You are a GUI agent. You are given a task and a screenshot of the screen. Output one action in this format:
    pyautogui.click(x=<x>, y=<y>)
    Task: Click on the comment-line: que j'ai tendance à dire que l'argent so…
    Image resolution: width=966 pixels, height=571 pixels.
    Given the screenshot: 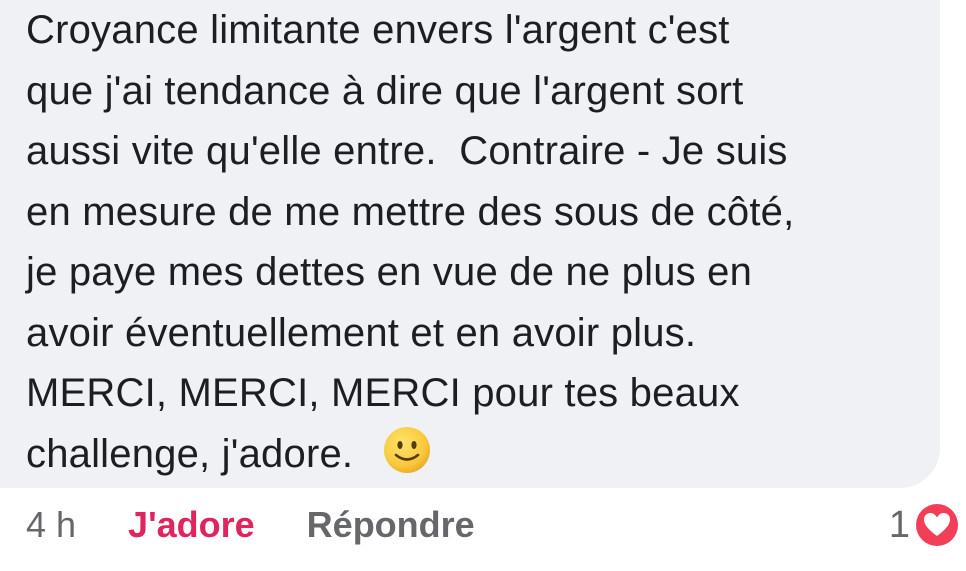 What is the action you would take?
    pyautogui.click(x=385, y=90)
    